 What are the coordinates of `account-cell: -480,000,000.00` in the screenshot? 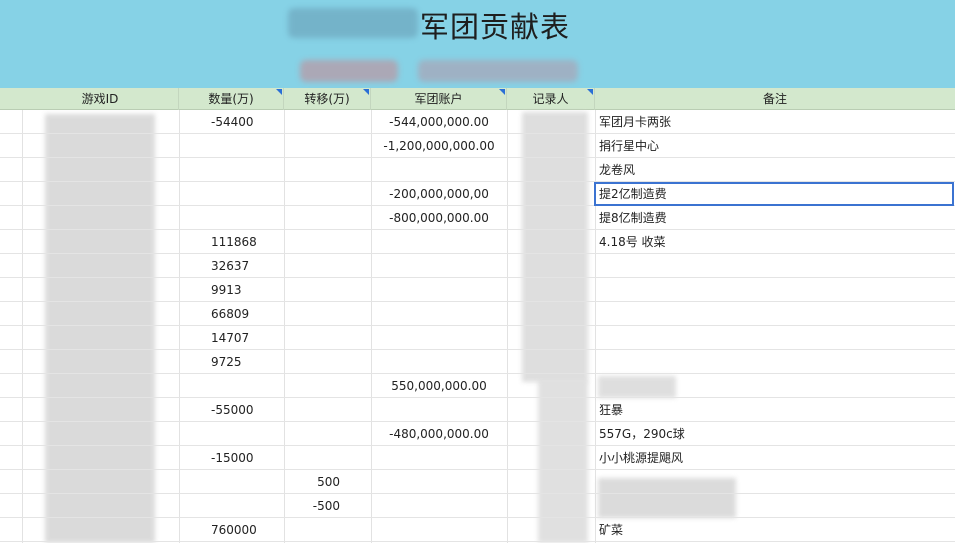 It's located at (439, 434).